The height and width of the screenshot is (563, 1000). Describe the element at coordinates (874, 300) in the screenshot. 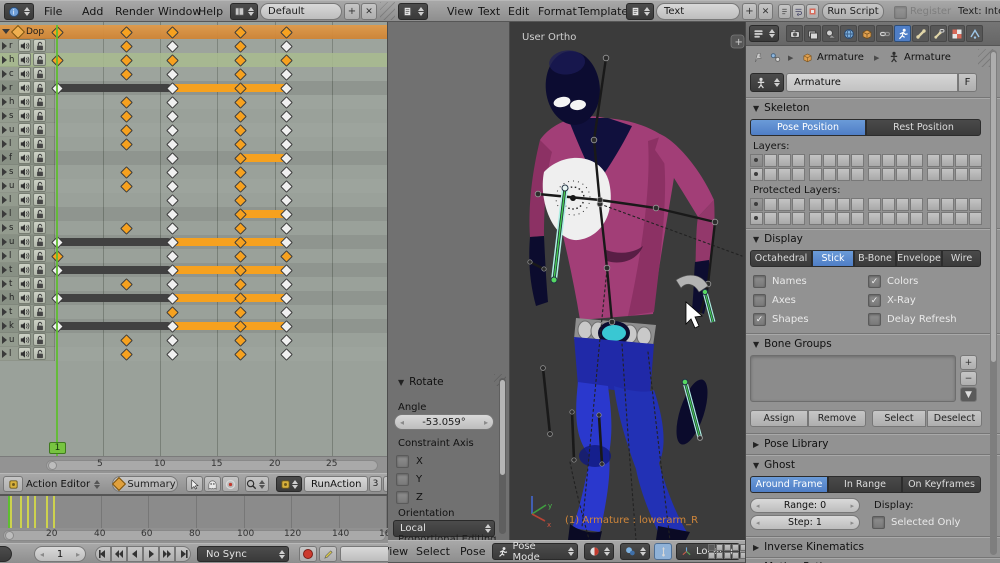

I see `checkbox: ✓` at that location.